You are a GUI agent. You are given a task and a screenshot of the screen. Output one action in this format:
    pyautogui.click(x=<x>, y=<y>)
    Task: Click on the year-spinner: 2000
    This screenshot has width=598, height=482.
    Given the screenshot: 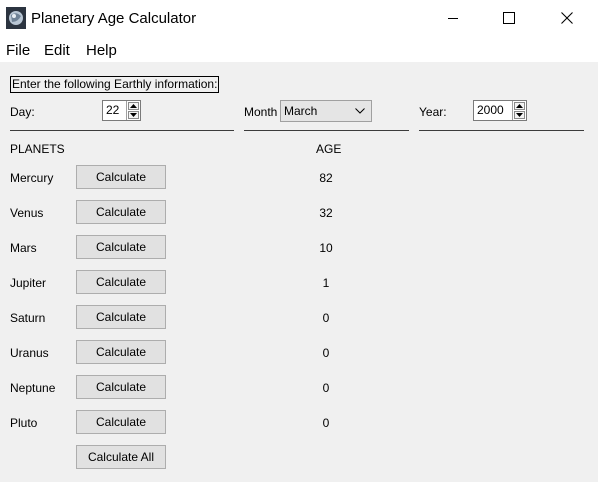 What is the action you would take?
    pyautogui.click(x=500, y=110)
    